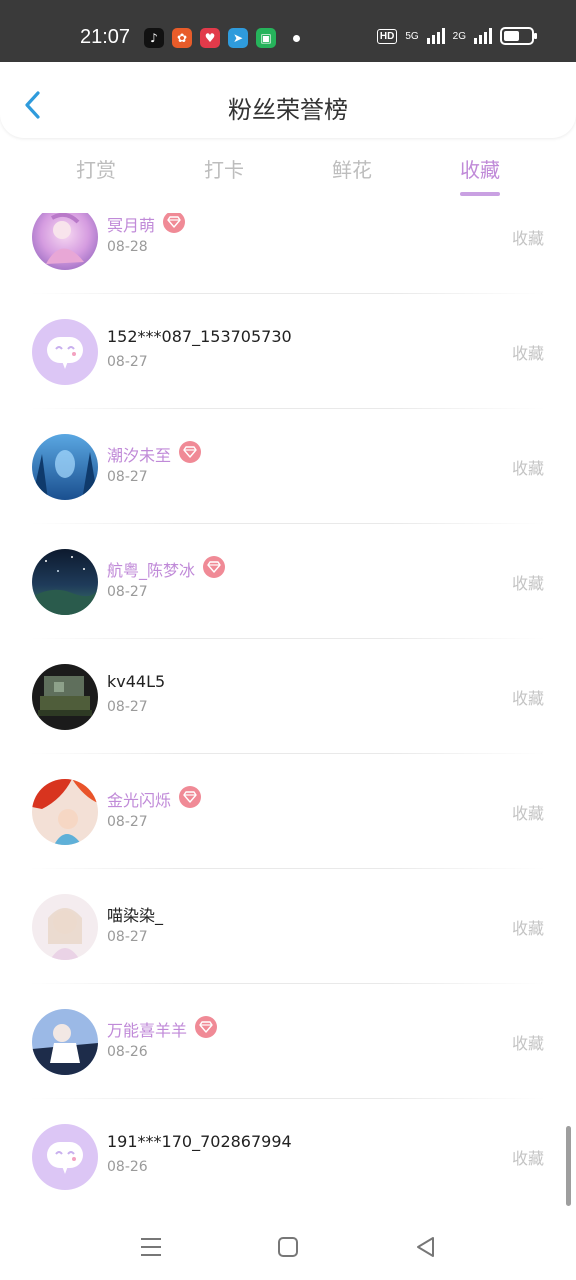 The height and width of the screenshot is (1280, 576). I want to click on hd-icon: HD, so click(387, 36).